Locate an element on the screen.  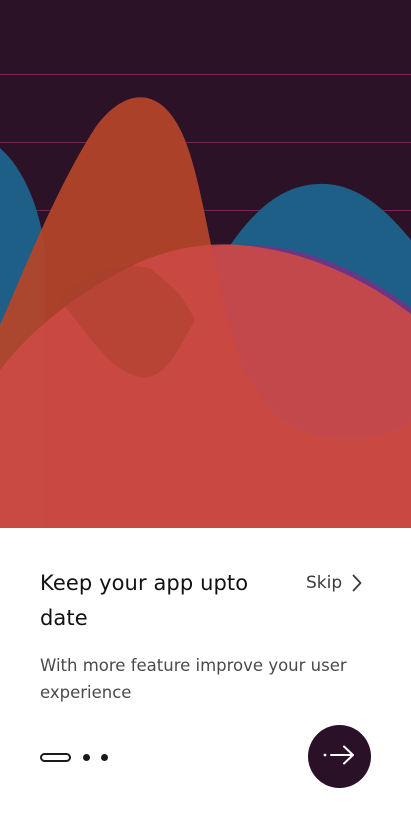
page-indicator-active is located at coordinates (55, 757).